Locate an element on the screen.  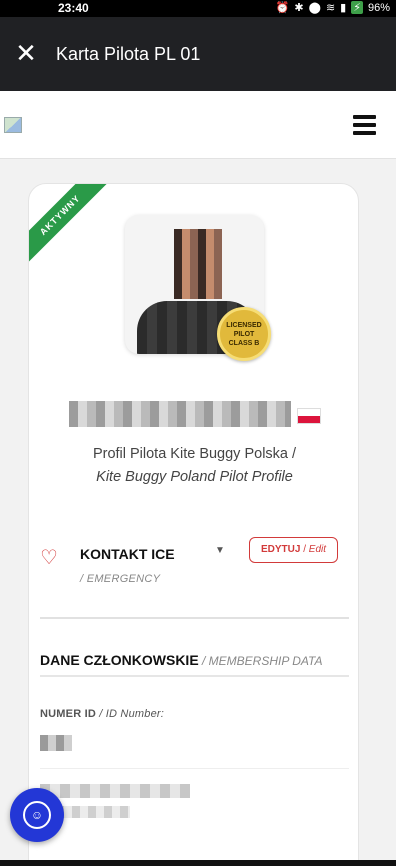
wifi-icon: ≋ is located at coordinates (330, 8).